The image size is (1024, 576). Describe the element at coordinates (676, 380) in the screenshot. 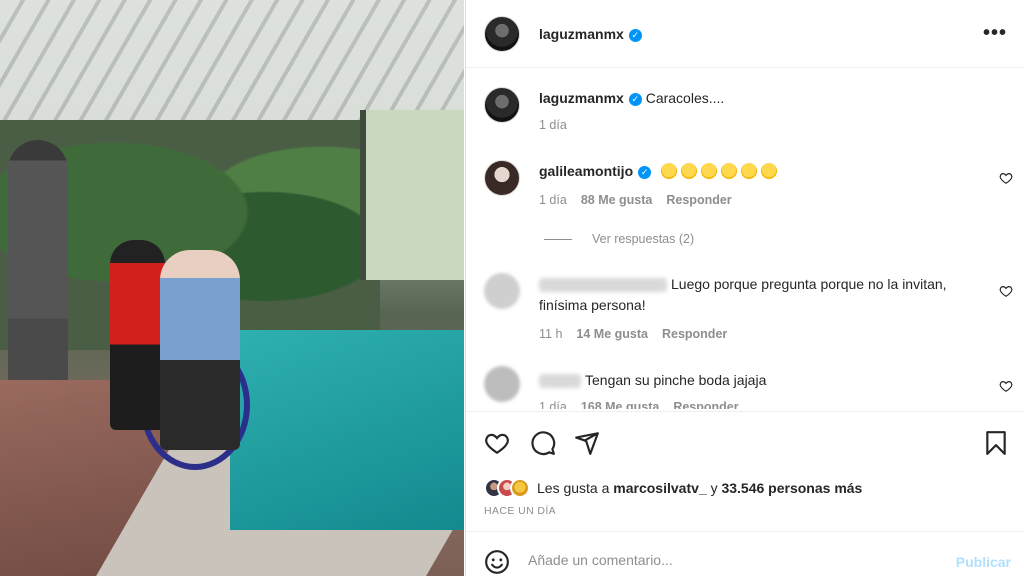

I see `comment-text: Tengan su pinche boda jajaja` at that location.